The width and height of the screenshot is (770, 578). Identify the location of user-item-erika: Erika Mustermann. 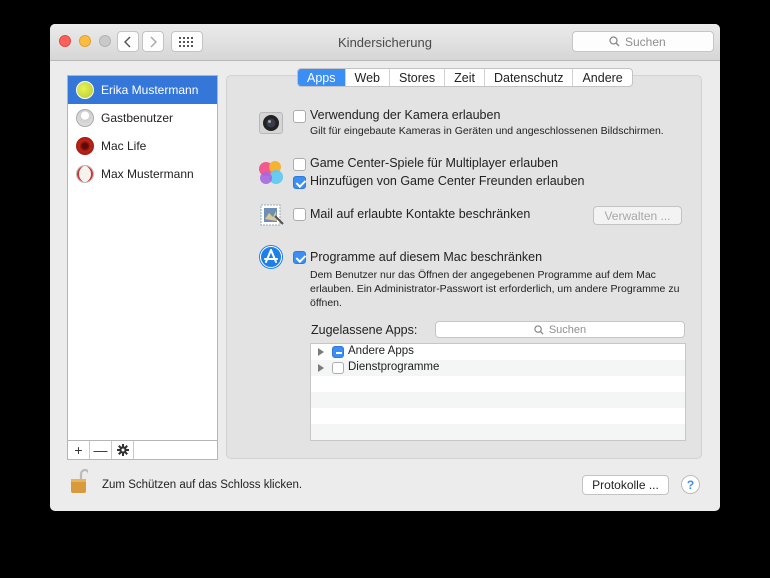
(142, 90).